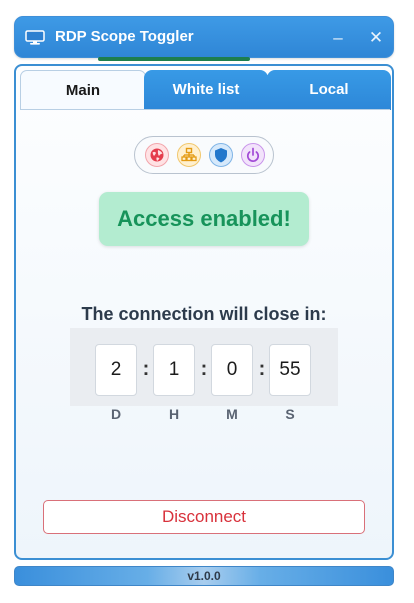 The height and width of the screenshot is (603, 414). I want to click on window-title: RDP Scope Toggler, so click(124, 36).